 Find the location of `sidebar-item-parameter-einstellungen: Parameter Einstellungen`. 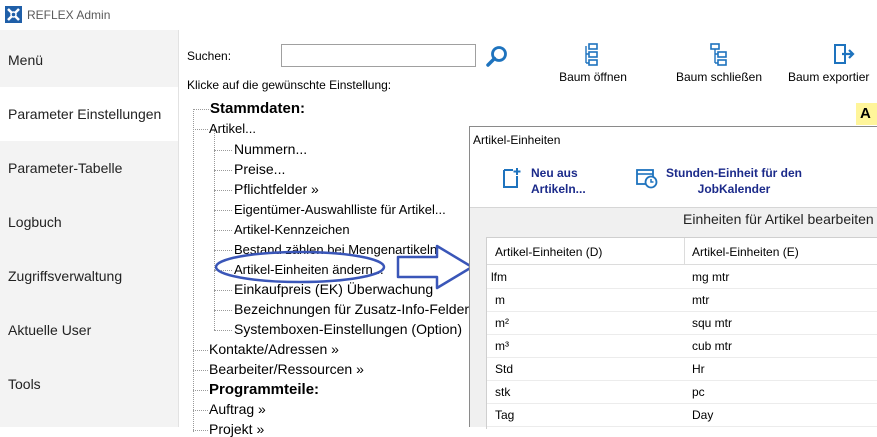

sidebar-item-parameter-einstellungen: Parameter Einstellungen is located at coordinates (89, 114).